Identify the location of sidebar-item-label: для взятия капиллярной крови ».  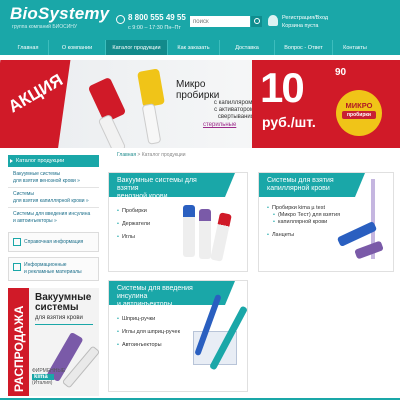
(51, 200).